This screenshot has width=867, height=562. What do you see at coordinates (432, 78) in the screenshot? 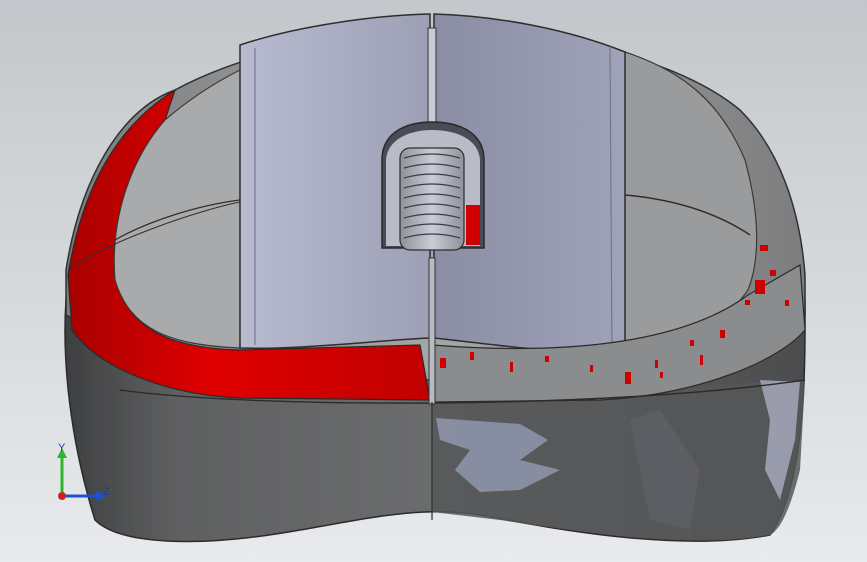
I see `center-seam` at bounding box center [432, 78].